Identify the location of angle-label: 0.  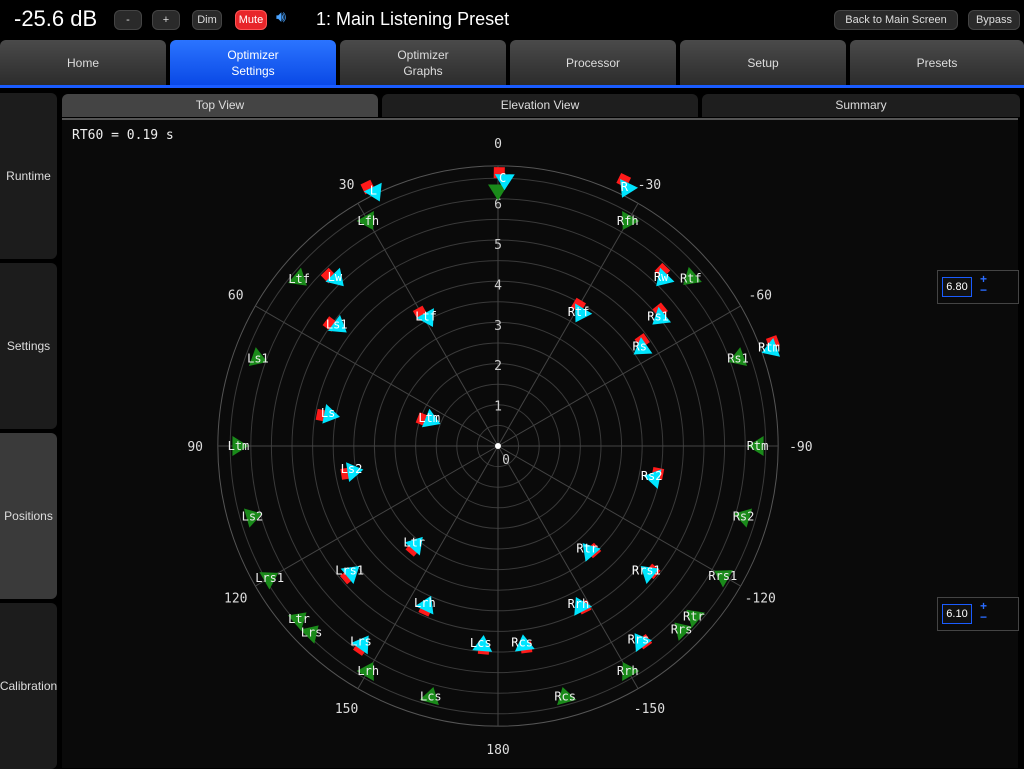
(498, 144).